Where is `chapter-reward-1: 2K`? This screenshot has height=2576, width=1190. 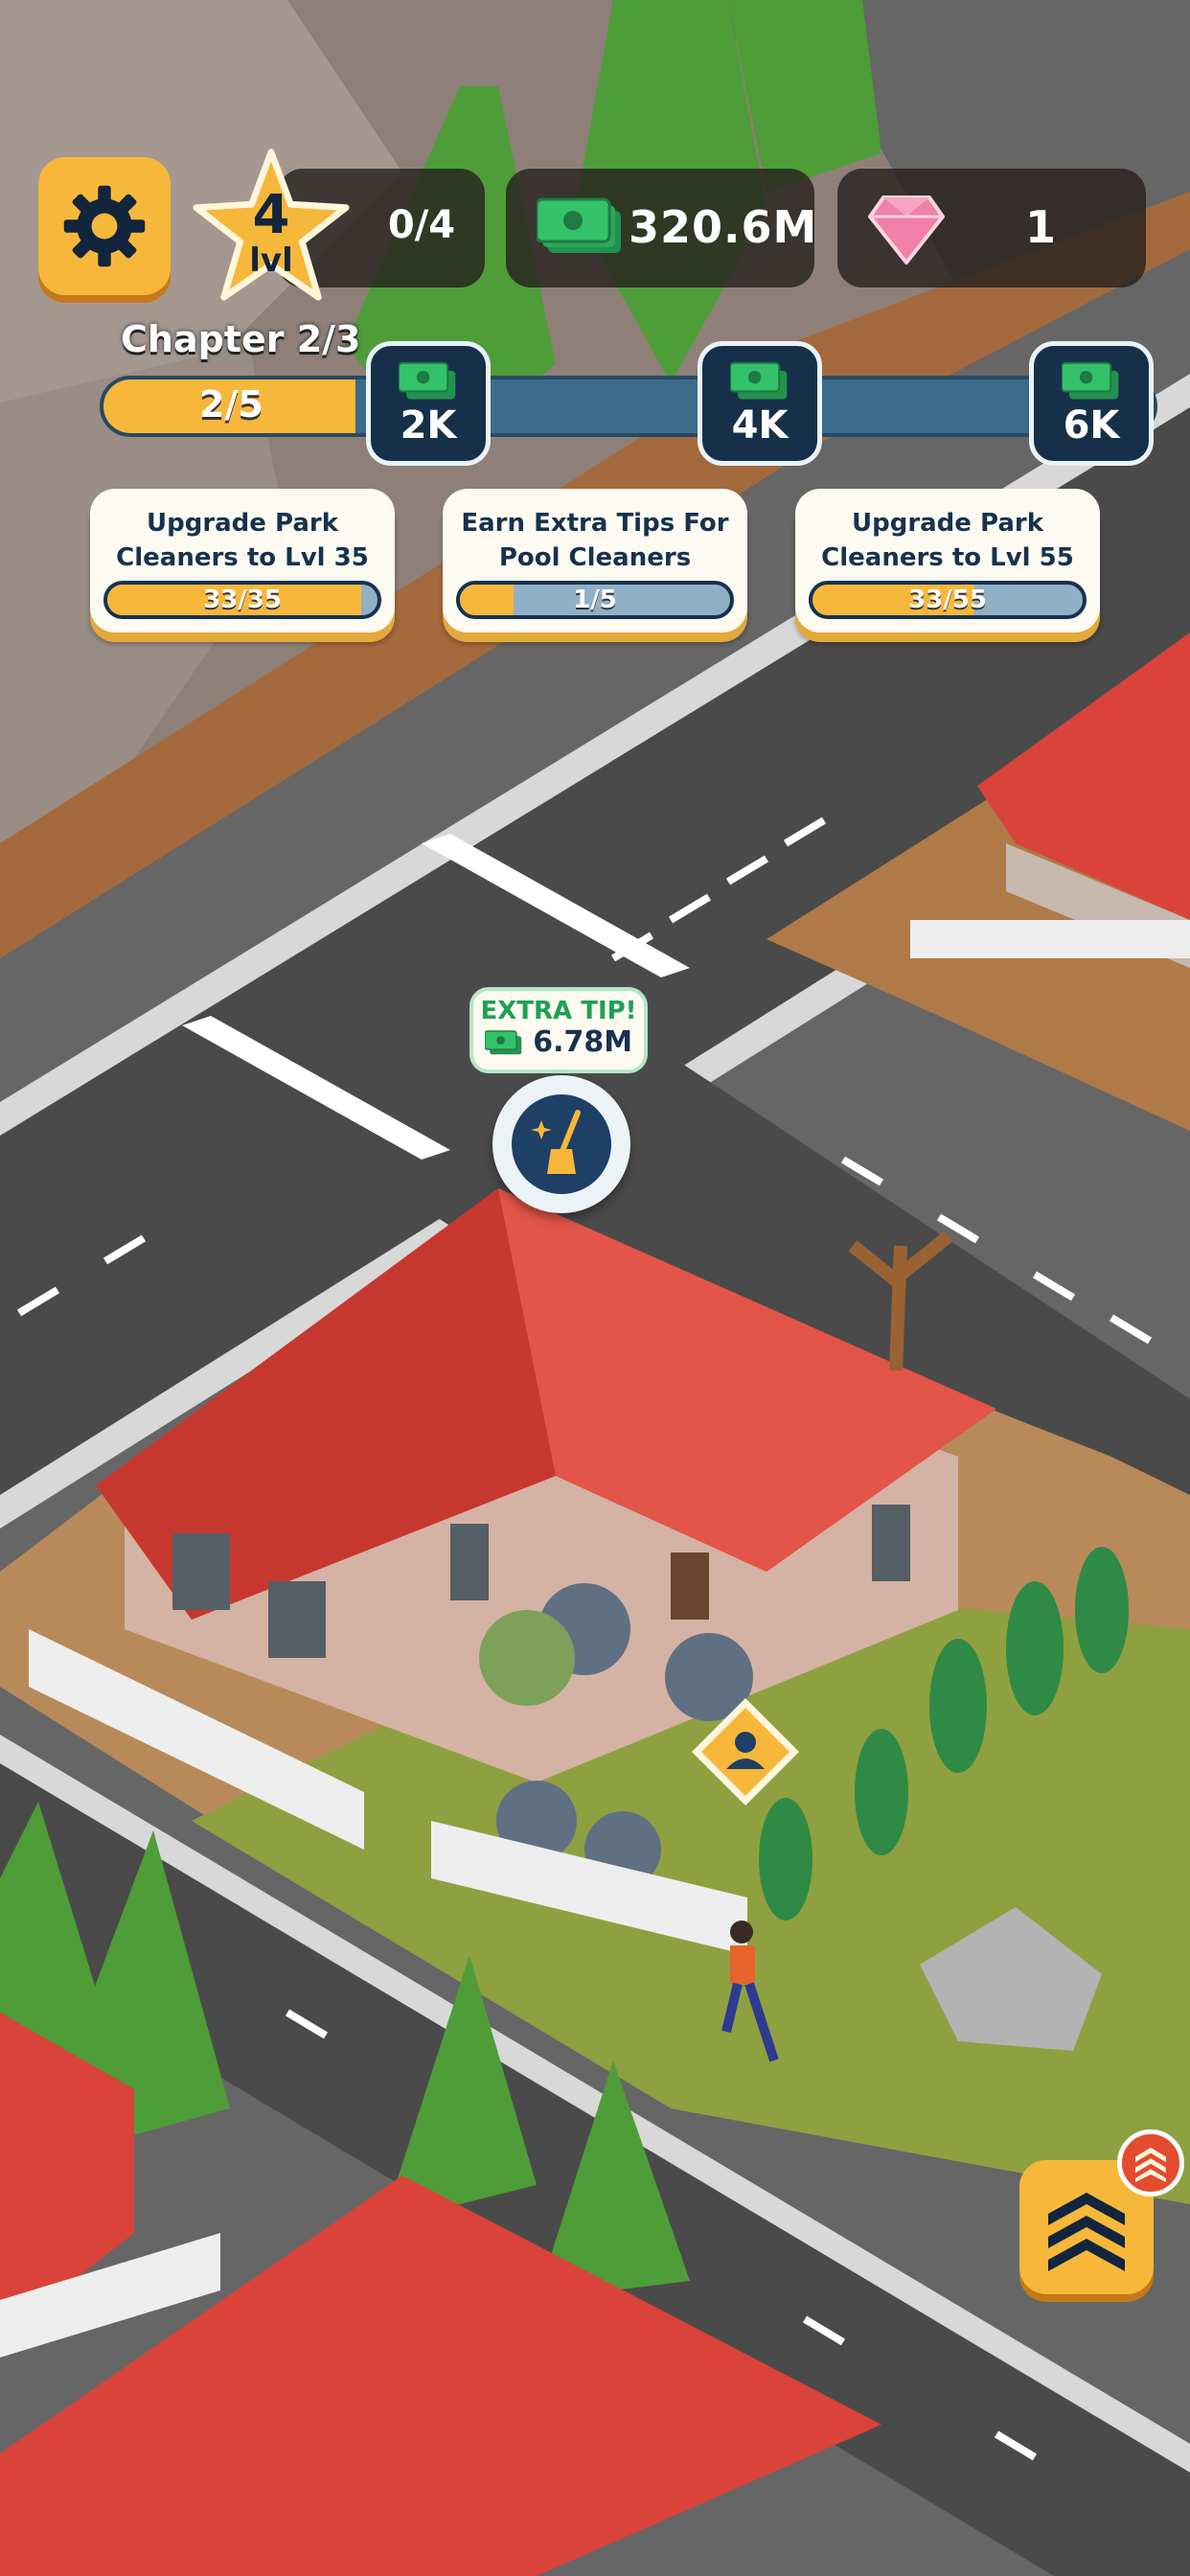 chapter-reward-1: 2K is located at coordinates (429, 403).